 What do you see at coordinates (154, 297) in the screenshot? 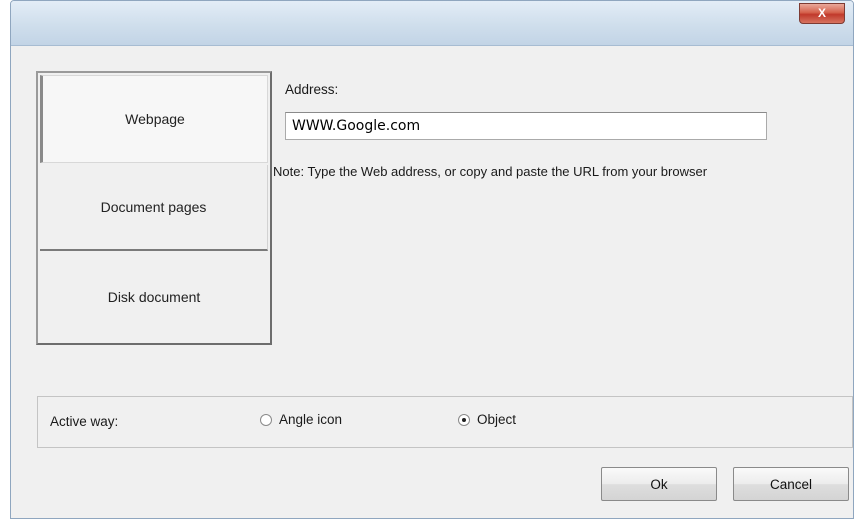
I see `tab-disk-document: Disk document` at bounding box center [154, 297].